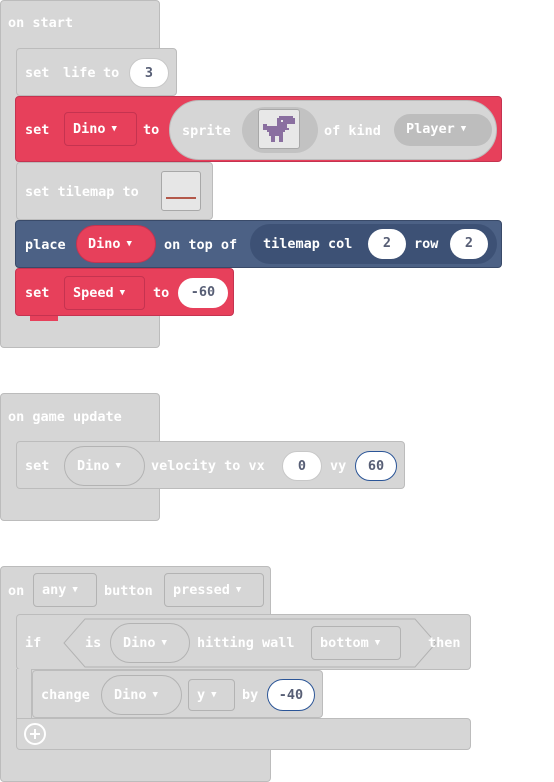  Describe the element at coordinates (250, 695) in the screenshot. I see `by-keyword: by` at that location.